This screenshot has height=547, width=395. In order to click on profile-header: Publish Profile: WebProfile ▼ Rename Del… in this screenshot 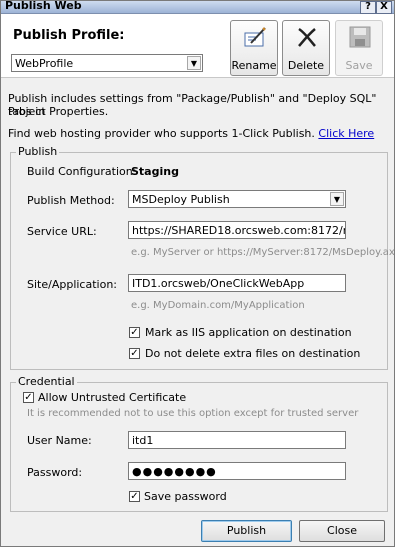, I will do `click(197, 46)`.